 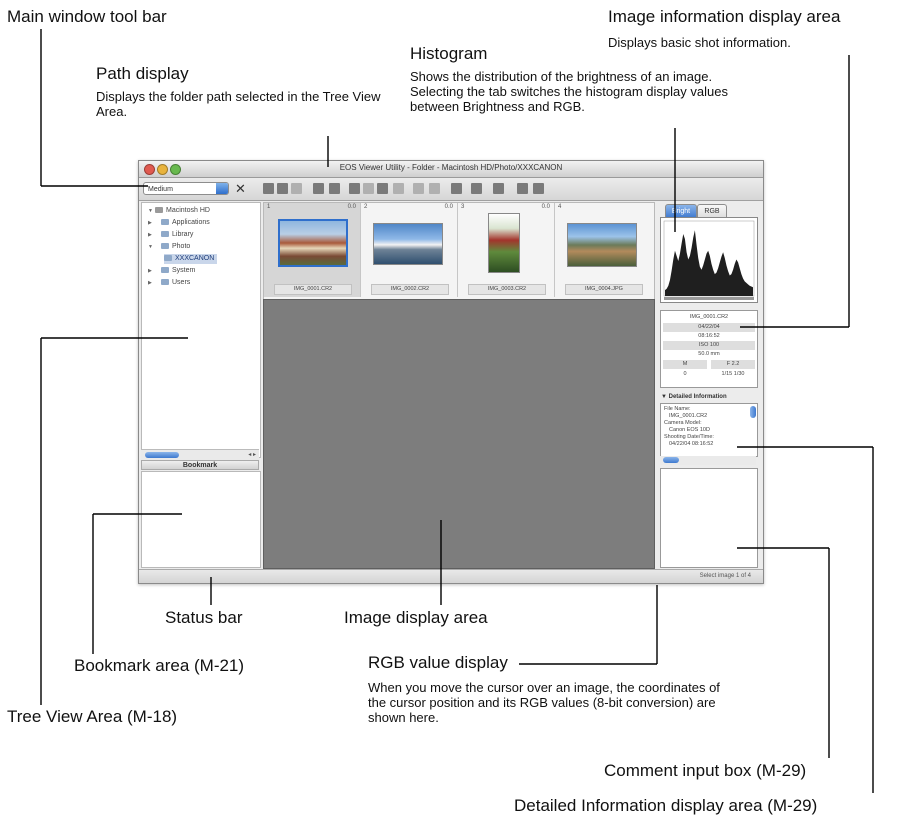 I want to click on thumbnail-number: 3, so click(x=463, y=207).